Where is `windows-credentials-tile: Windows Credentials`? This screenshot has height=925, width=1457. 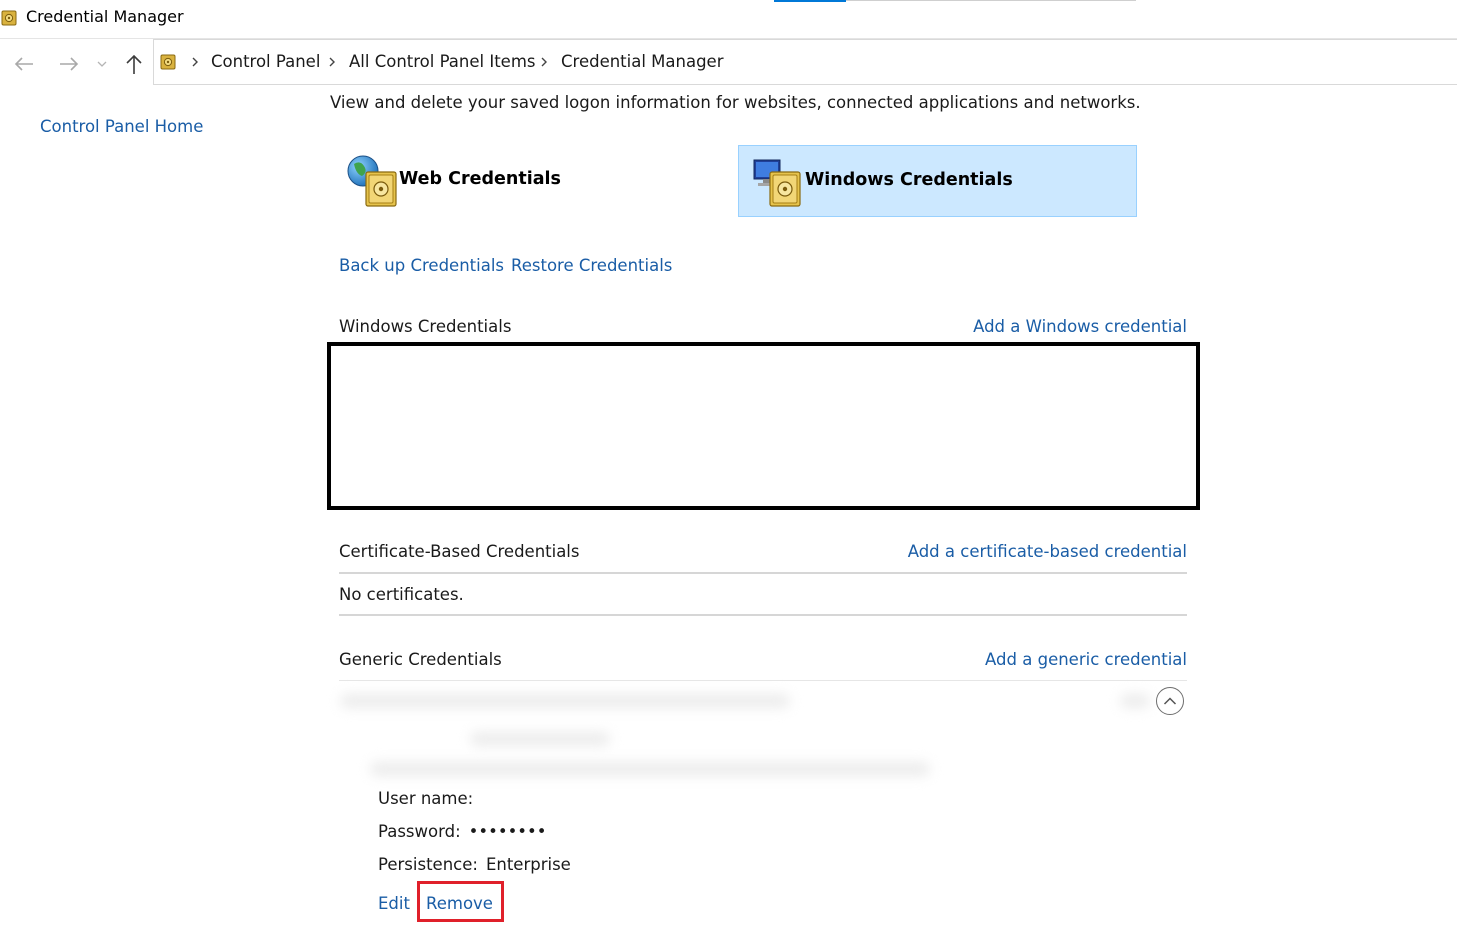
windows-credentials-tile: Windows Credentials is located at coordinates (937, 181).